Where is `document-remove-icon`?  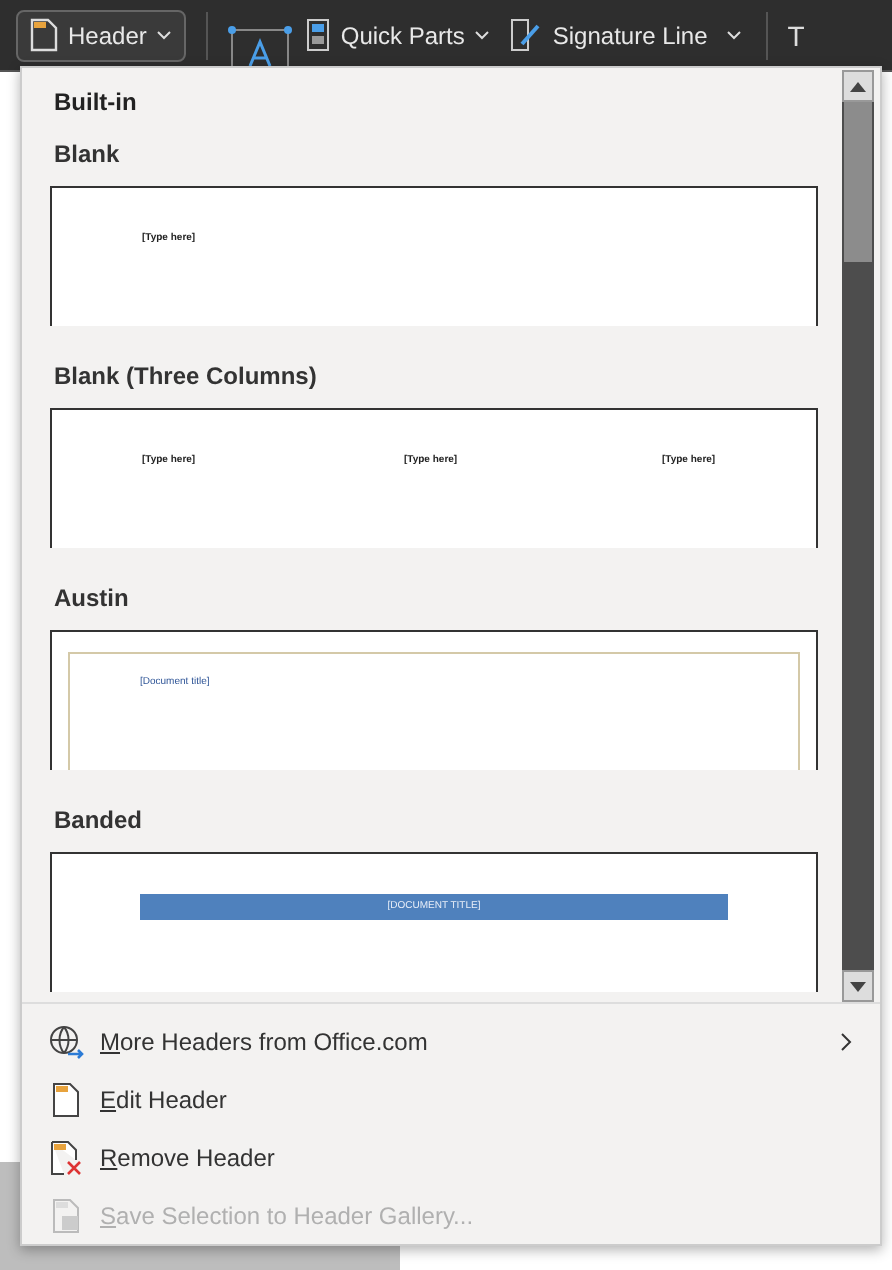
document-remove-icon is located at coordinates (66, 1157).